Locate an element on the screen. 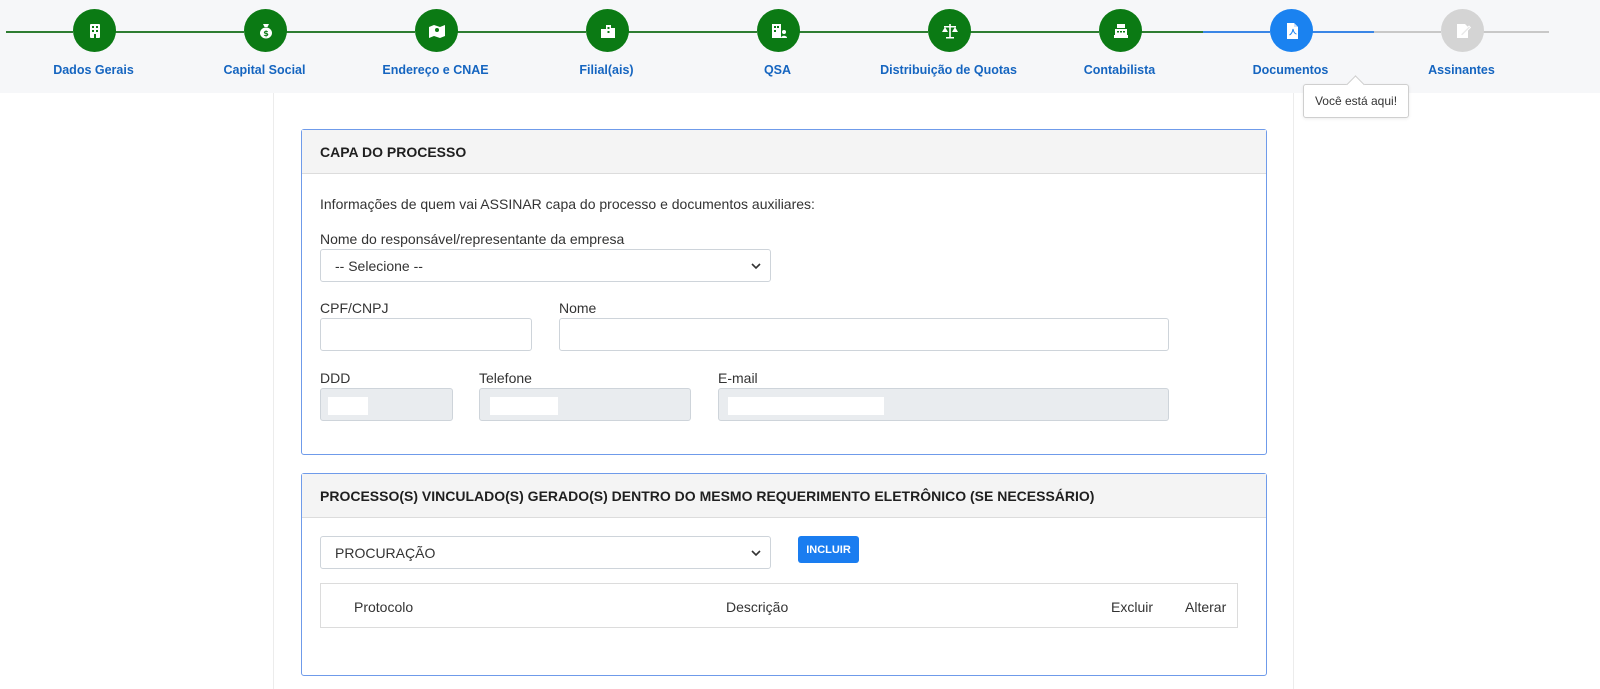 The image size is (1600, 689). processos-table: Protocolo Descrição Excluir Alterar is located at coordinates (779, 605).